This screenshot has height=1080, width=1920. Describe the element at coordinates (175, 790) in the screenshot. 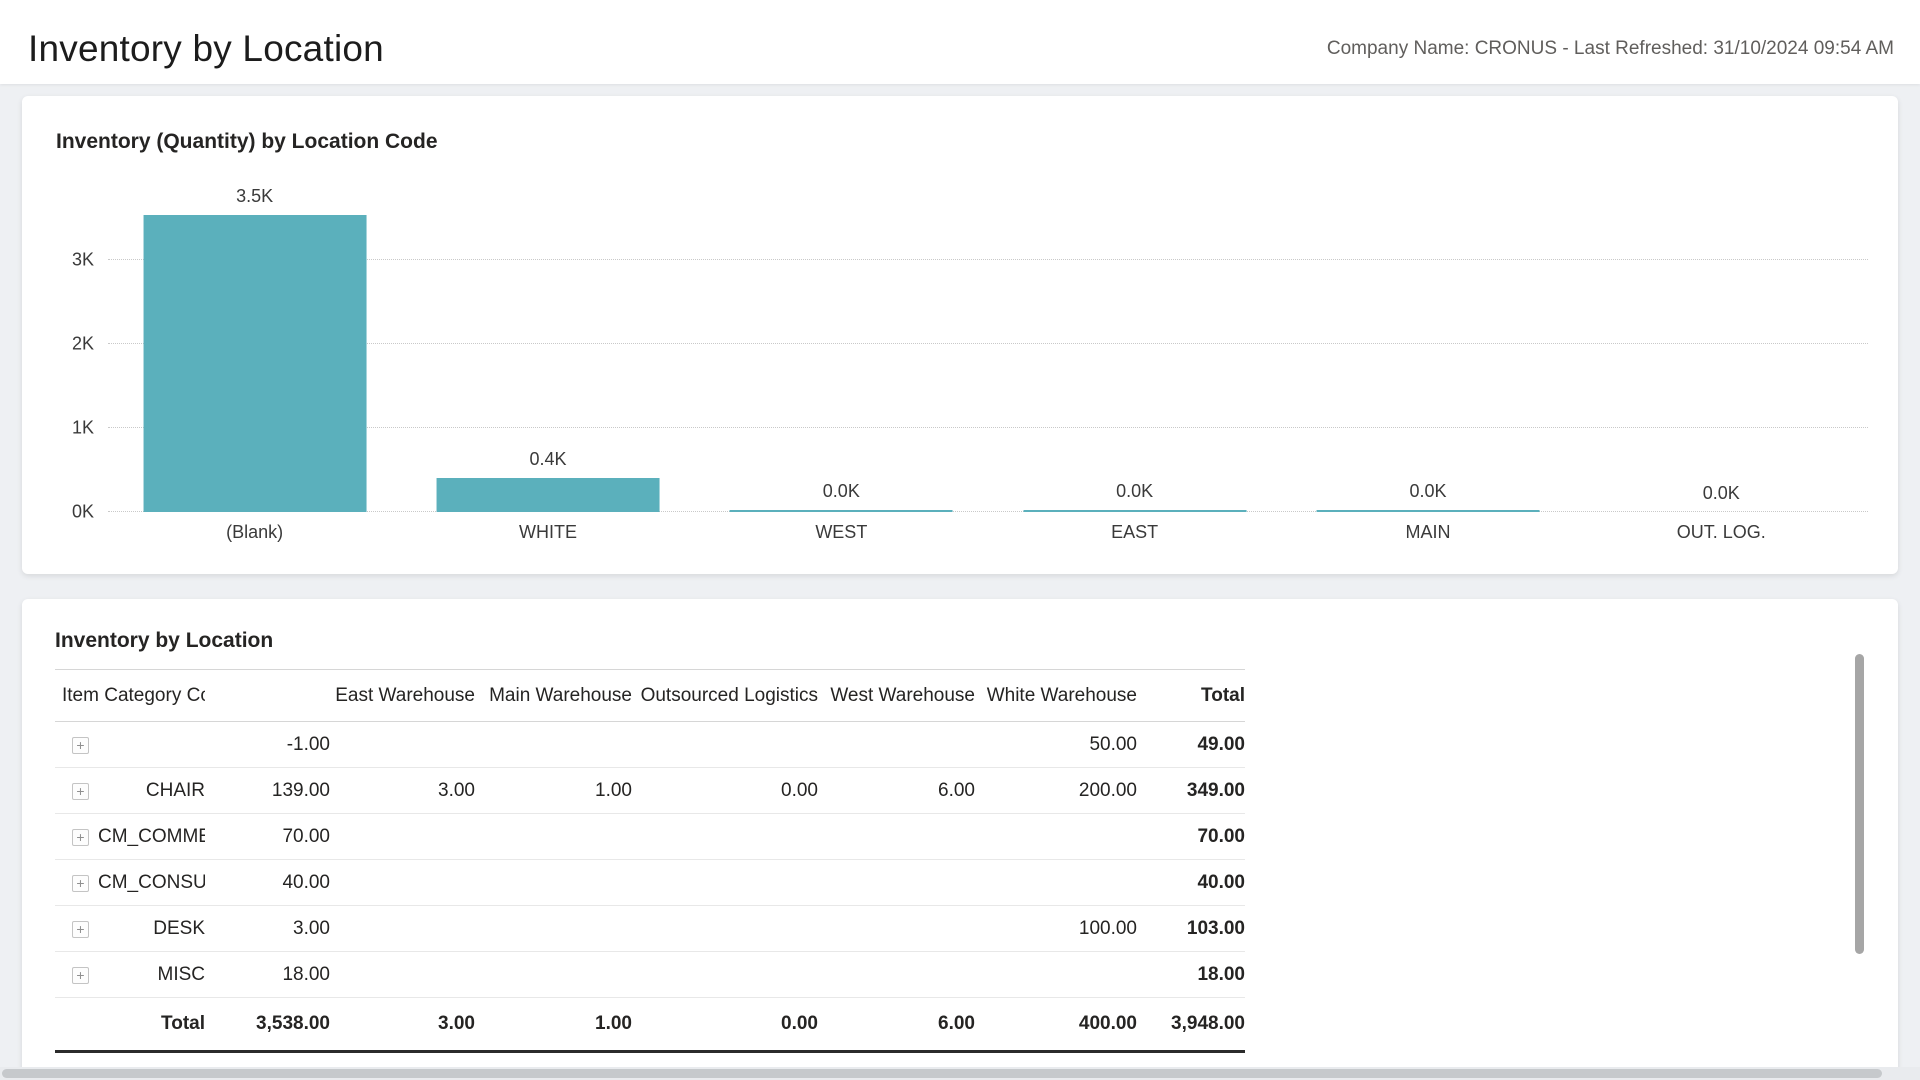

I see `item-category-cell: CHAIR` at that location.